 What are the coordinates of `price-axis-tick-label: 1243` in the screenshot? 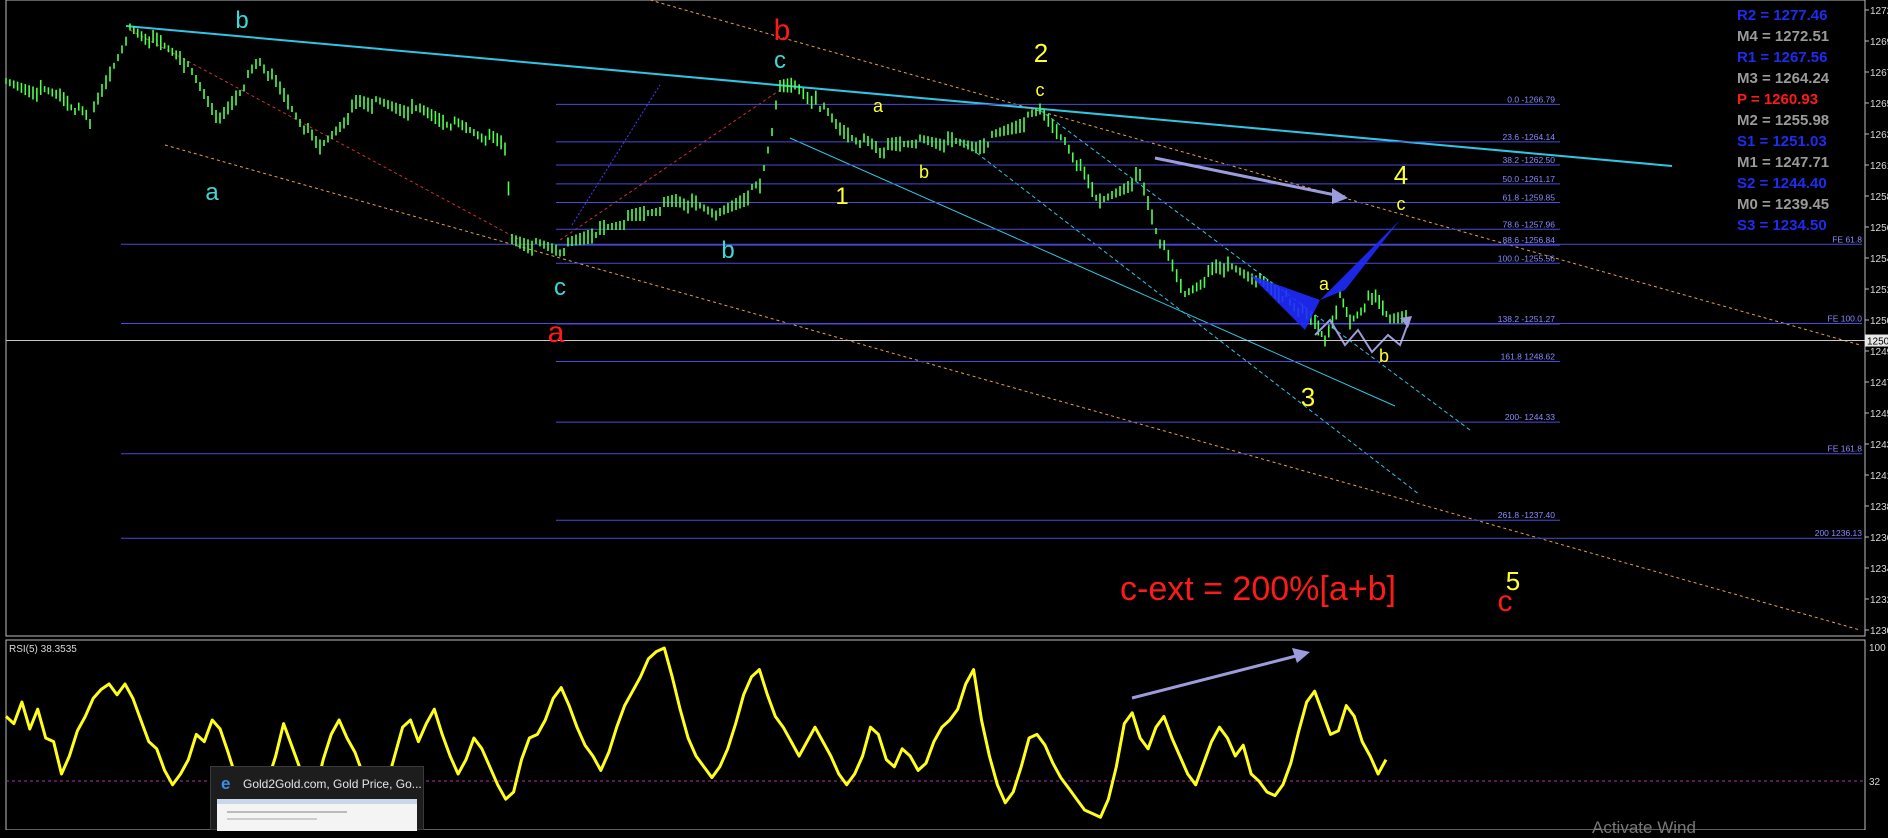 It's located at (1879, 445).